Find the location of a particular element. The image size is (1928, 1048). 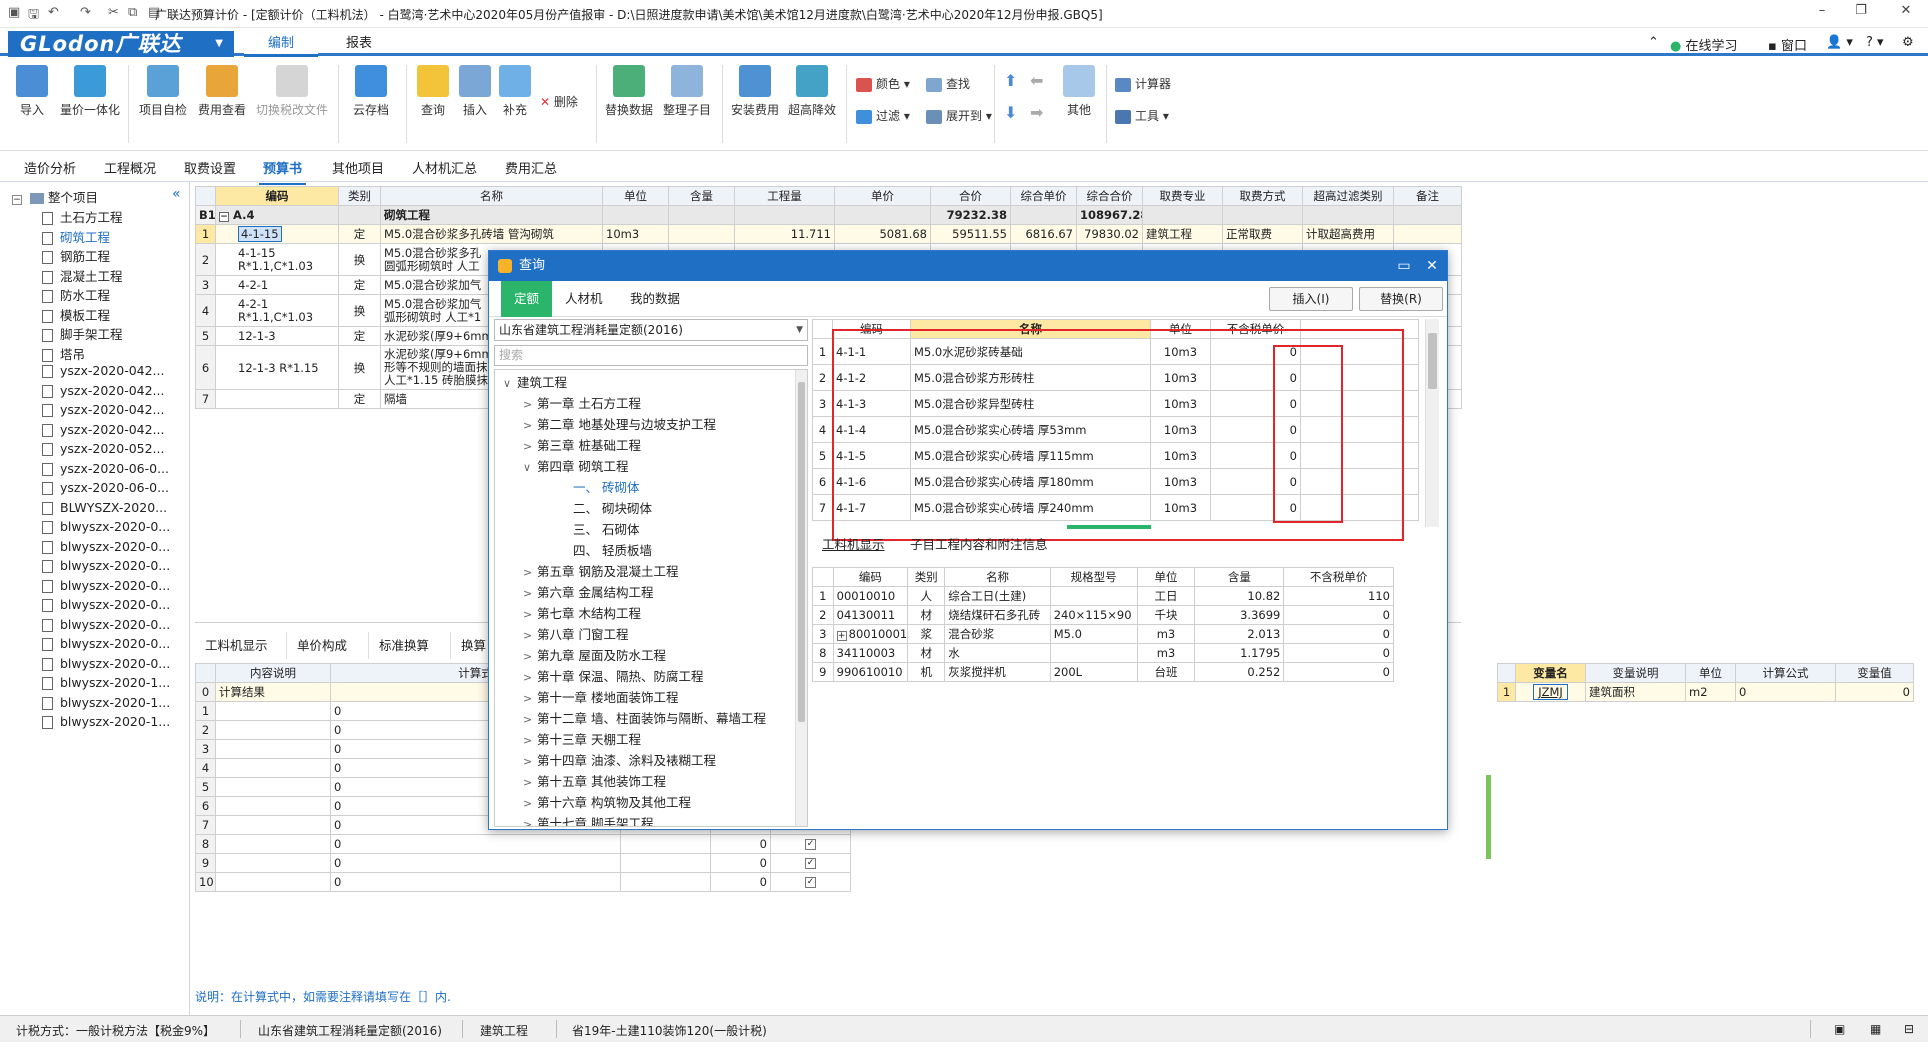

tree-item: 混凝土工程 is located at coordinates (82, 275).